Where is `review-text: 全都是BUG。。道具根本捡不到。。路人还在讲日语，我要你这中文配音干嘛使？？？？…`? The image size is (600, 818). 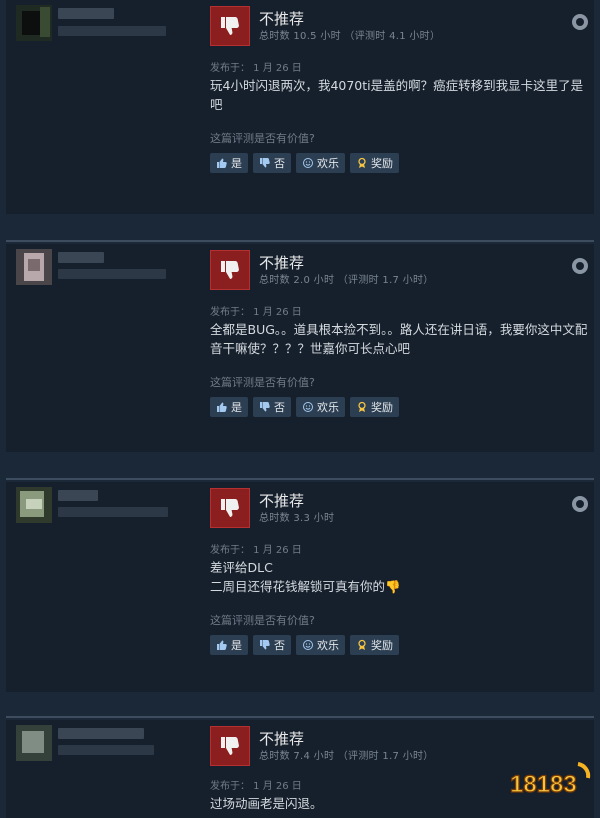 review-text: 全都是BUG。。道具根本捡不到。。路人还在讲日语，我要你这中文配音干嘛使？？？？… is located at coordinates (399, 339).